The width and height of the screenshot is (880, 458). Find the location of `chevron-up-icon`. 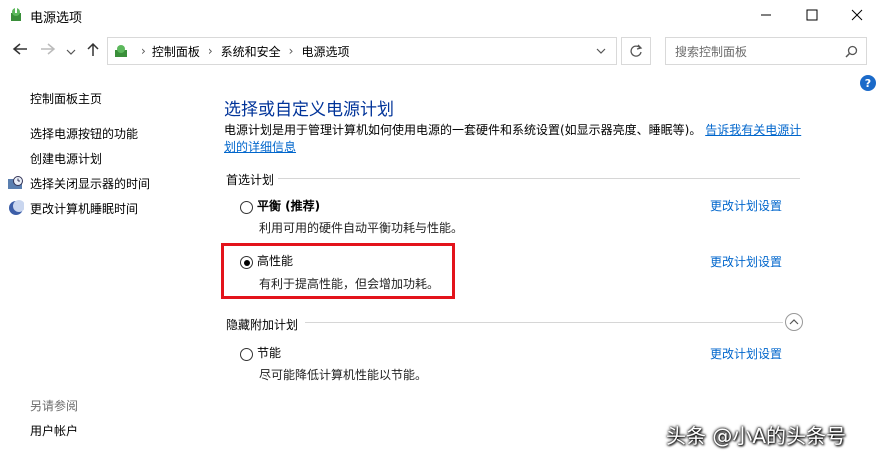

chevron-up-icon is located at coordinates (794, 322).